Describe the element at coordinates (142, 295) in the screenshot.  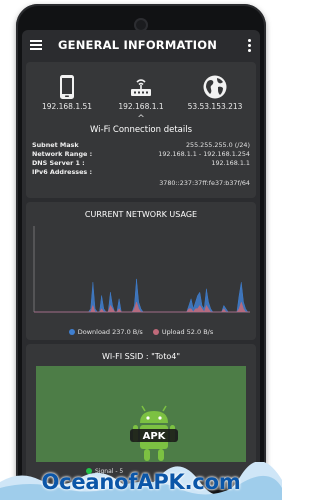
I see `download-series` at that location.